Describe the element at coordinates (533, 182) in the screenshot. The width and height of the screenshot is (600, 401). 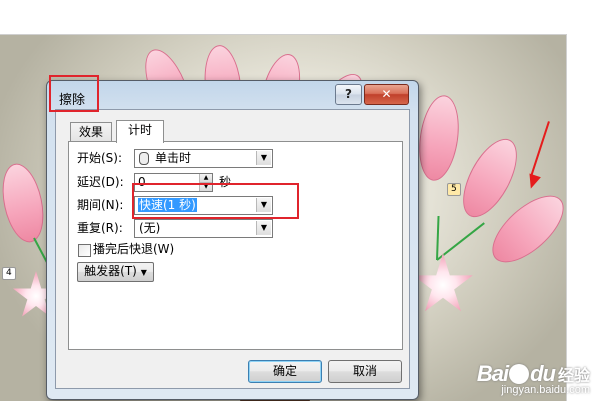
I see `annotation-arrow-head` at that location.